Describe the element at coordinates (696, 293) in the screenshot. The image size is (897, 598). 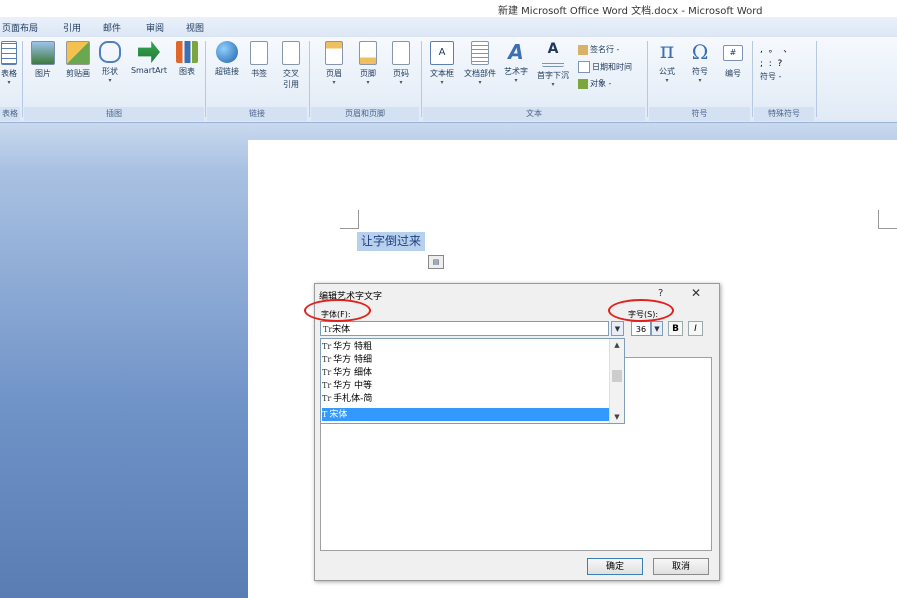
I see `close-button: ✕` at that location.